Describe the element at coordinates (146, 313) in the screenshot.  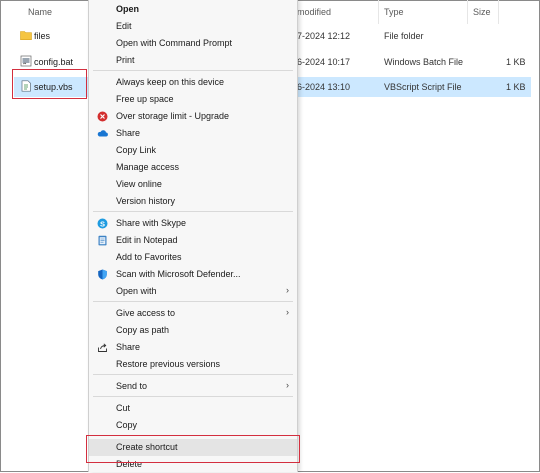
I see `menu-item-label: Give access to` at that location.